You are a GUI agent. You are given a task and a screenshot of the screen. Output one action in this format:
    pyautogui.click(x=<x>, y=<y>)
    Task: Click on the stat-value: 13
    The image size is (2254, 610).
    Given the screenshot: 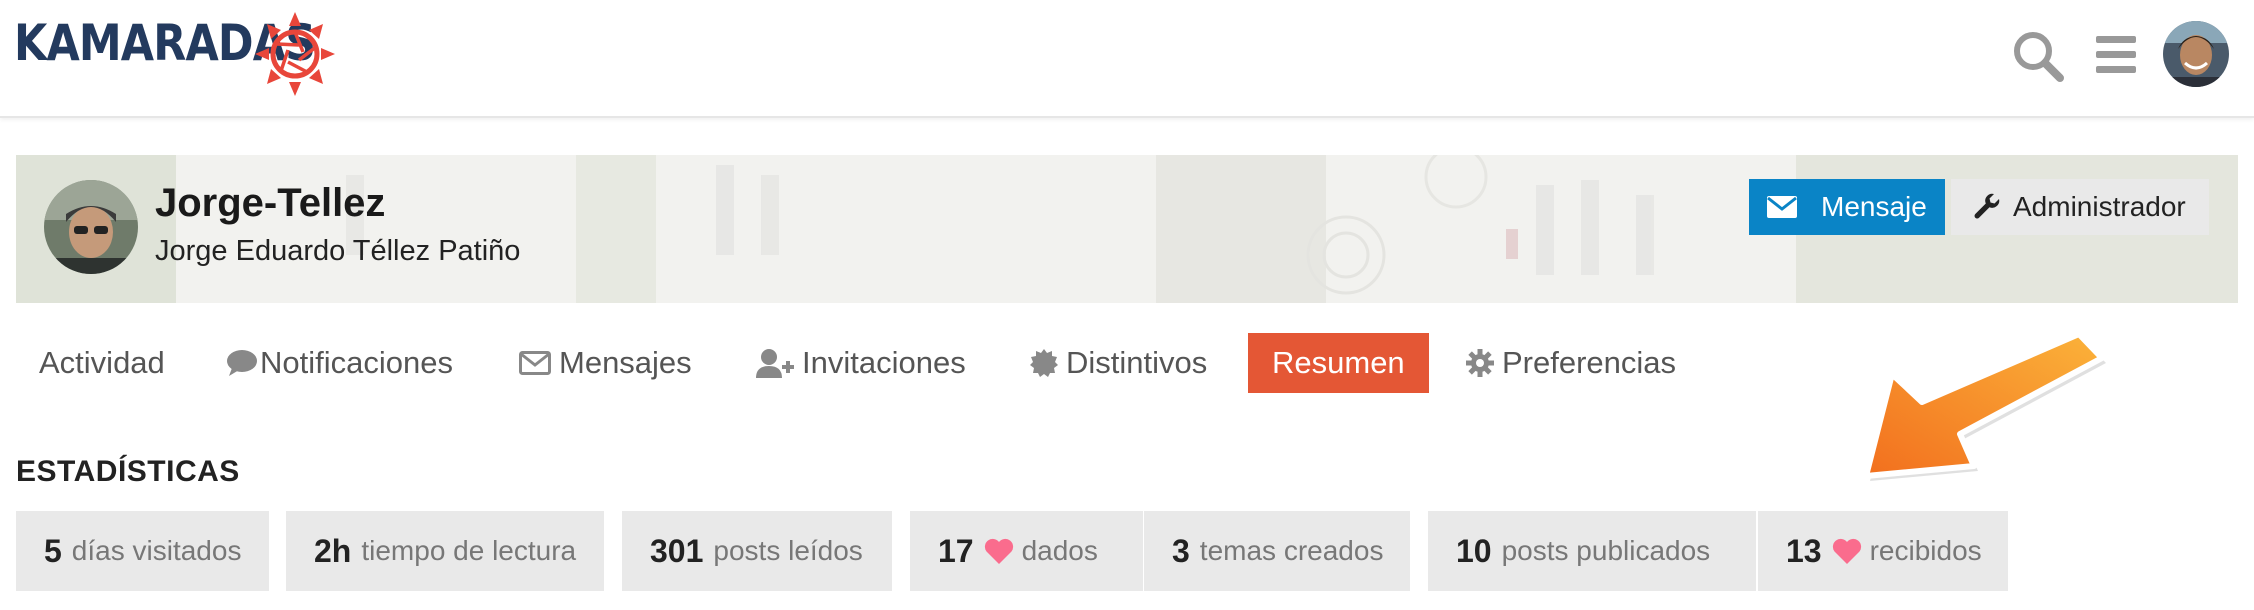 What is the action you would take?
    pyautogui.click(x=1804, y=550)
    